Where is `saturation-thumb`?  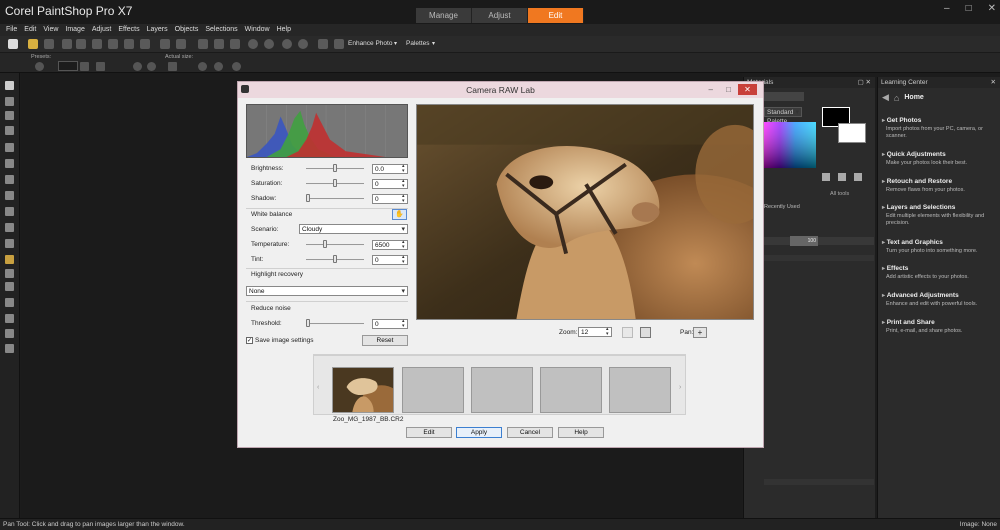
saturation-thumb is located at coordinates (335, 183).